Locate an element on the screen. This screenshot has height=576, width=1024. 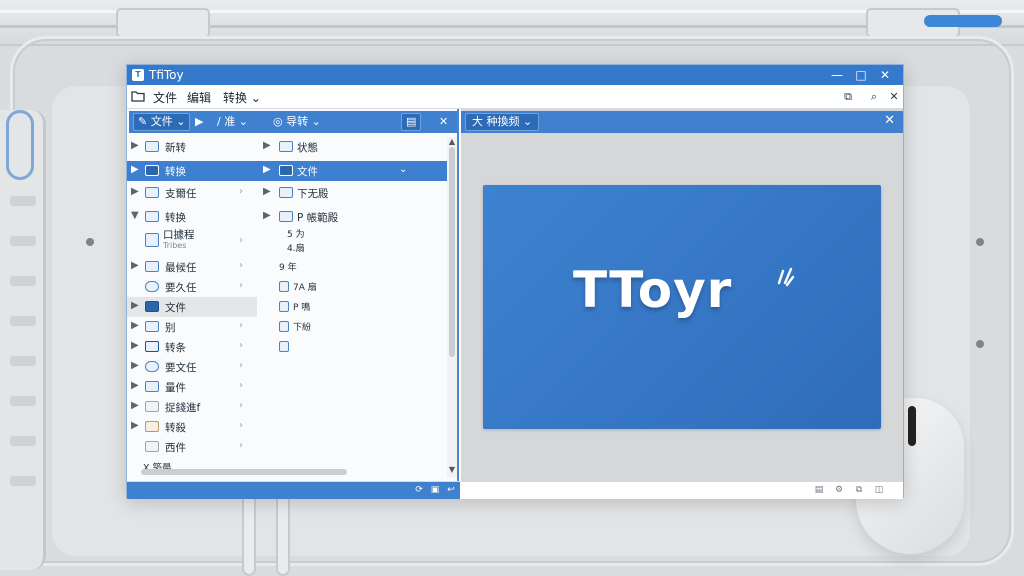
save-icon: ▣ is located at coordinates (435, 490).